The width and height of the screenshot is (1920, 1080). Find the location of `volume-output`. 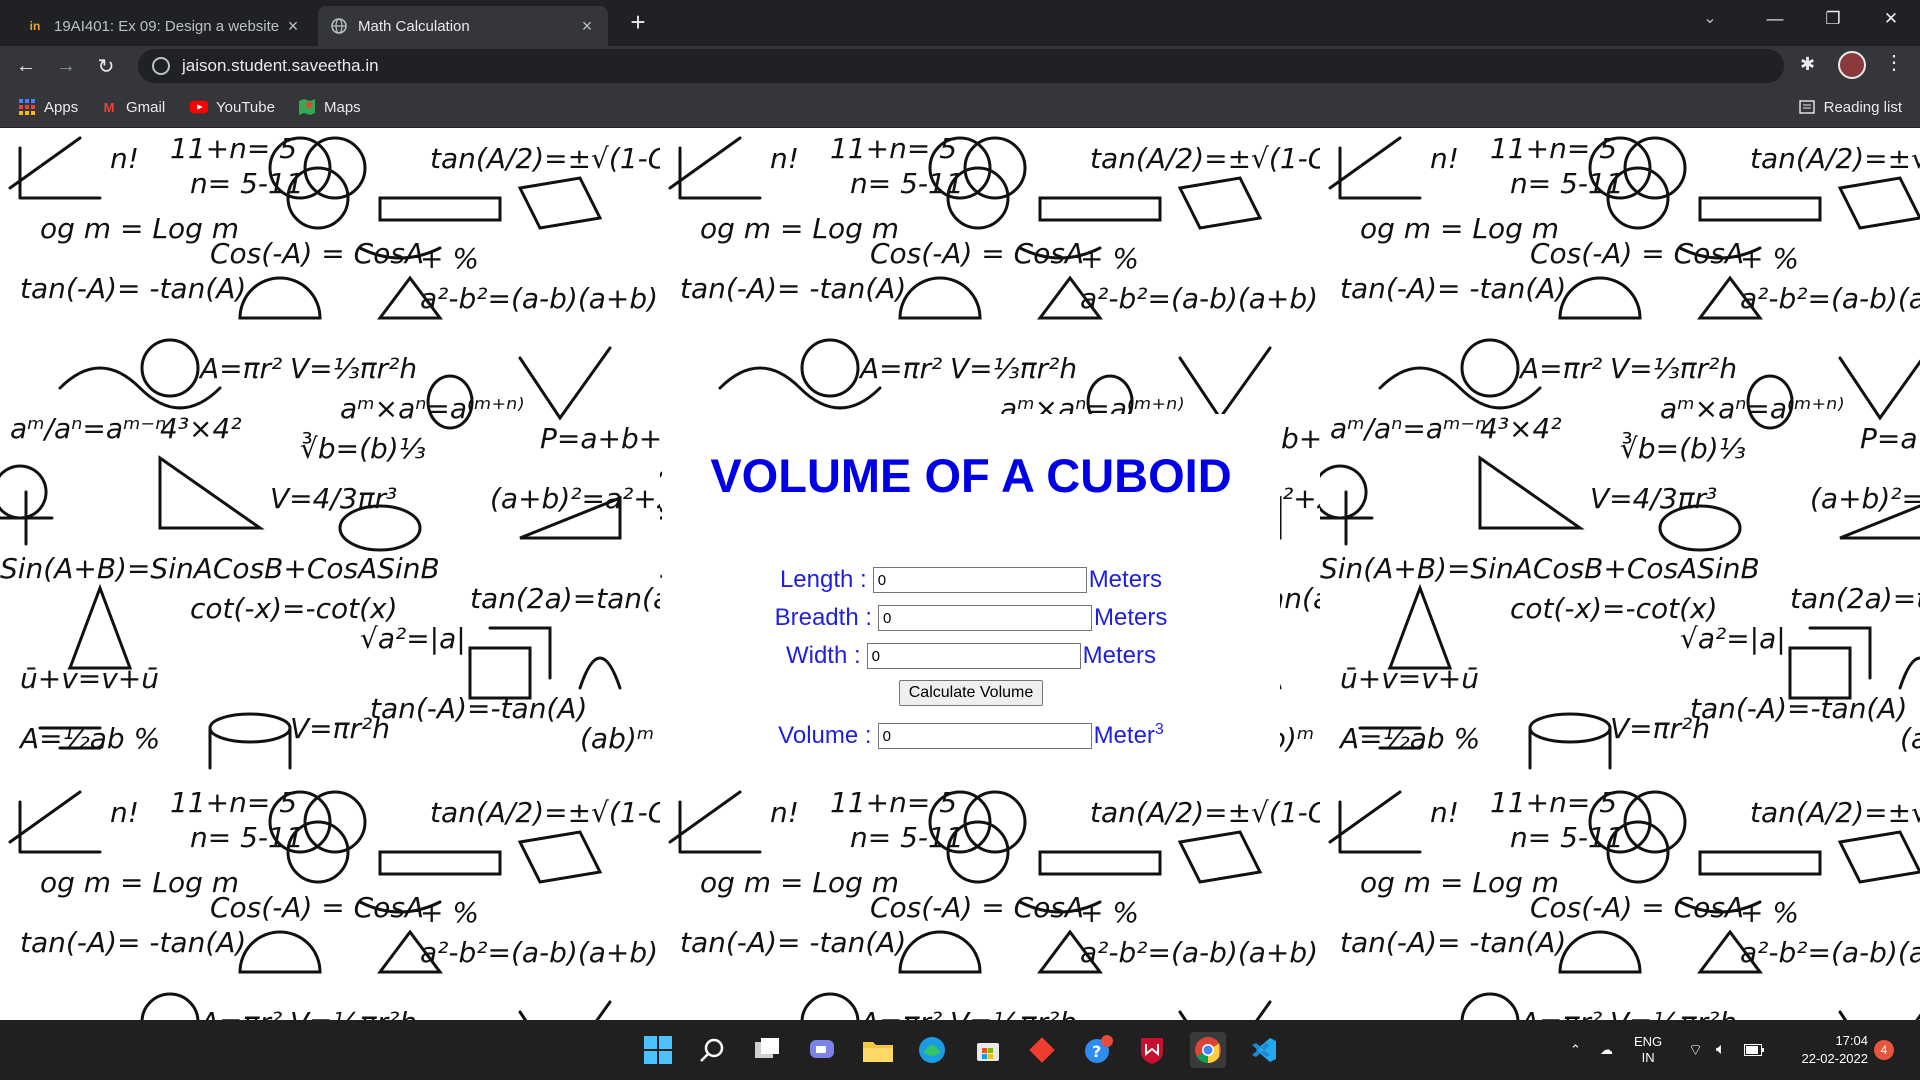

volume-output is located at coordinates (984, 736).